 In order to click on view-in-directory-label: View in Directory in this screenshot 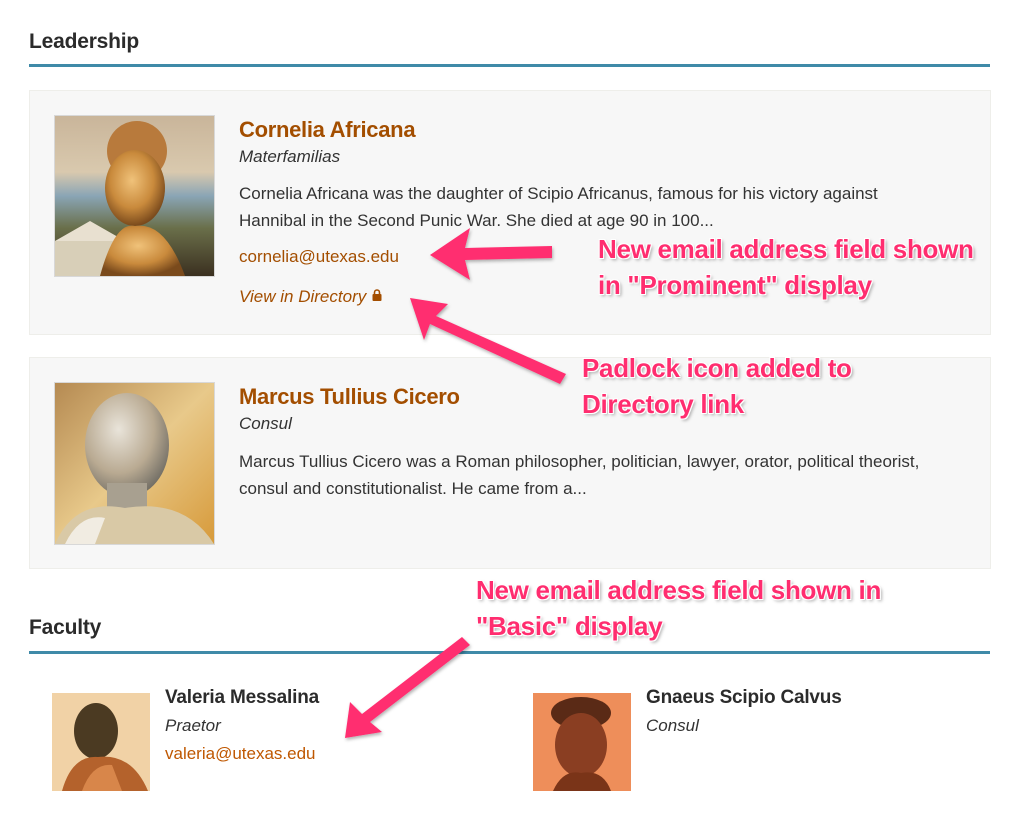, I will do `click(303, 296)`.